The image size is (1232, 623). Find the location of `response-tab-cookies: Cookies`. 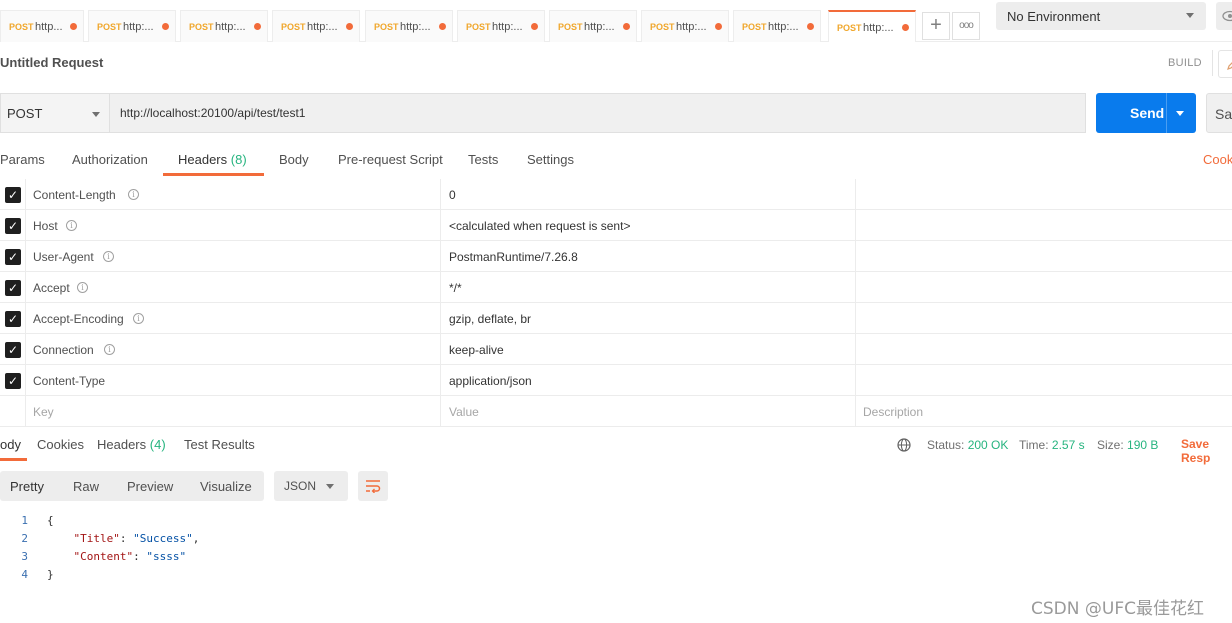

response-tab-cookies: Cookies is located at coordinates (60, 444).